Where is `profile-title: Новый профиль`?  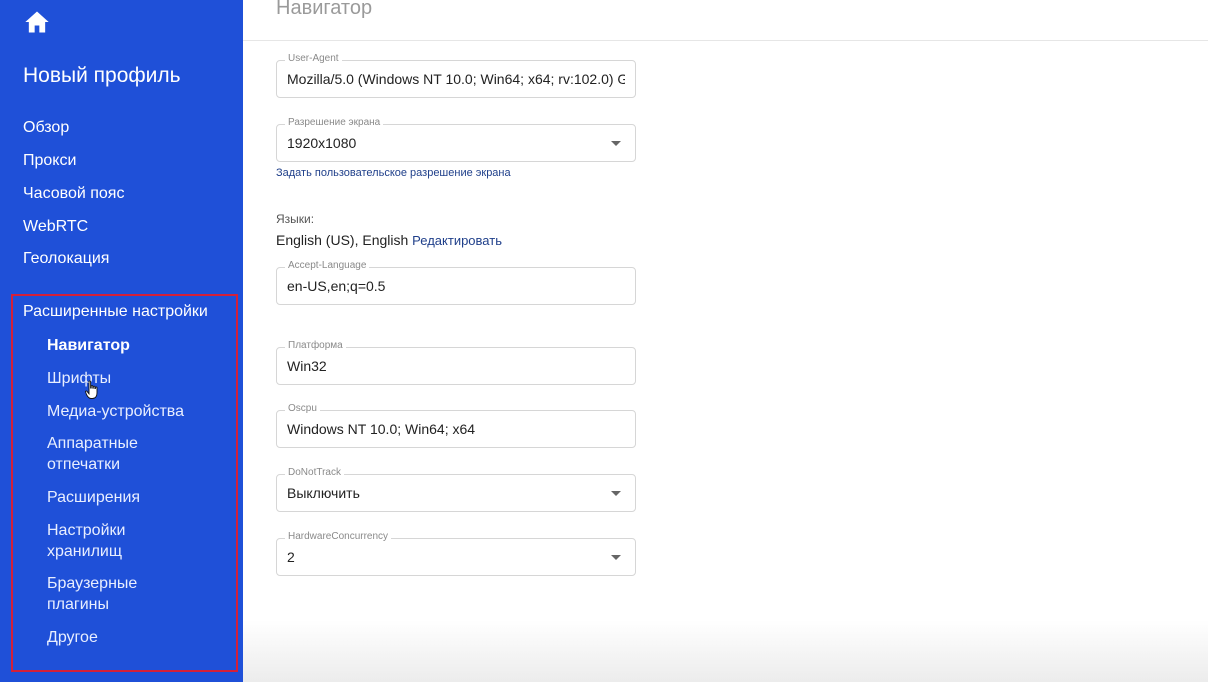
profile-title: Новый профиль is located at coordinates (102, 75).